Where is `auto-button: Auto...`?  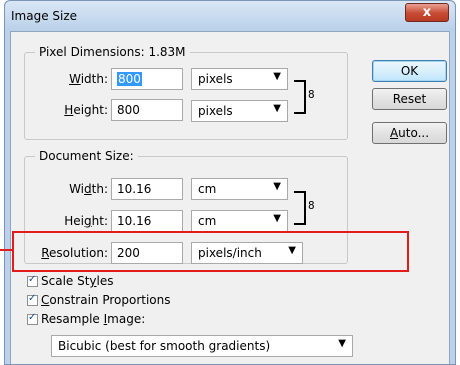
auto-button: Auto... is located at coordinates (409, 133).